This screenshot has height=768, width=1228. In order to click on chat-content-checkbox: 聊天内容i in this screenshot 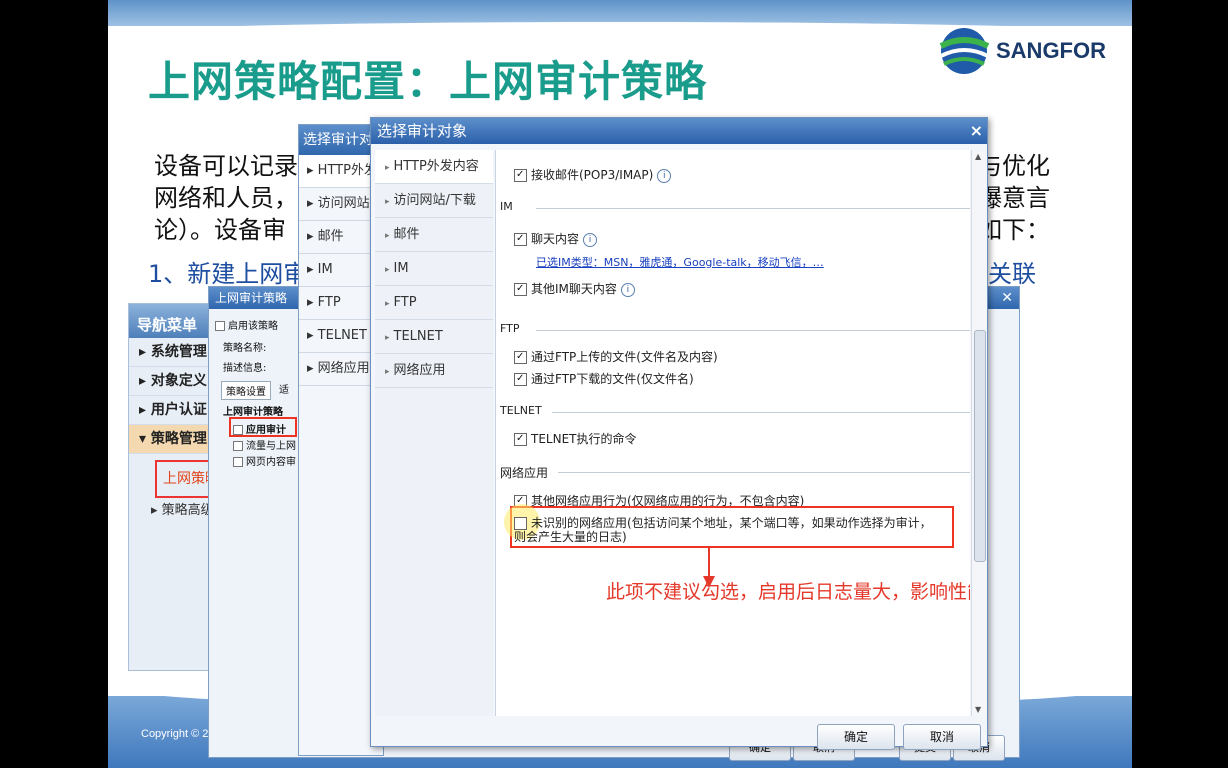, I will do `click(556, 238)`.